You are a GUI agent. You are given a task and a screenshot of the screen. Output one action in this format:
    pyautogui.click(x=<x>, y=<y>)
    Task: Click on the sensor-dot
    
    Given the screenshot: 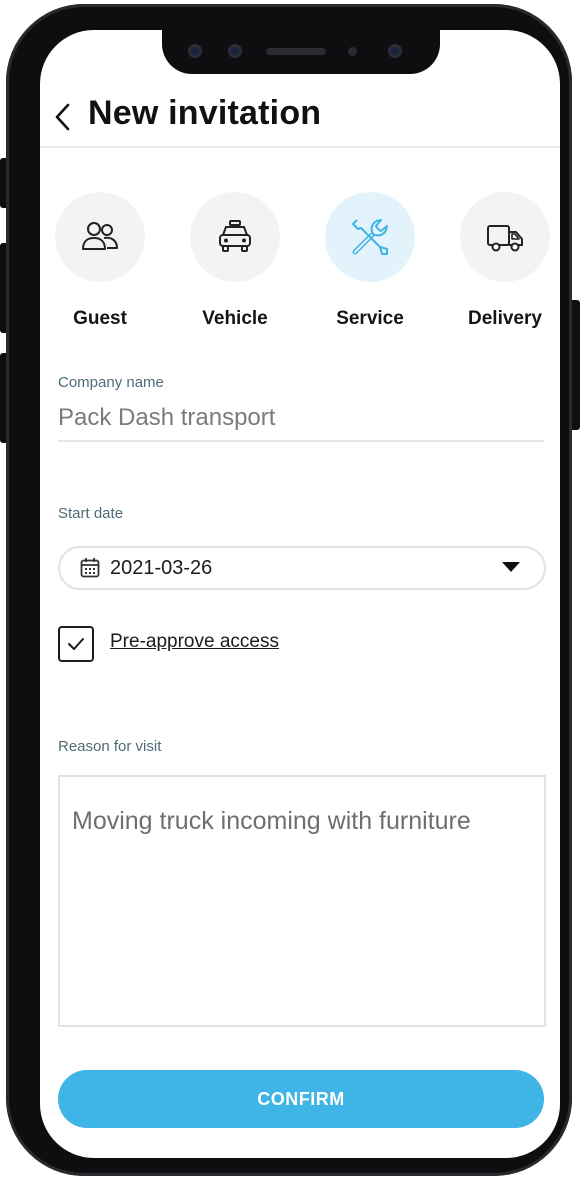 What is the action you would take?
    pyautogui.click(x=352, y=51)
    